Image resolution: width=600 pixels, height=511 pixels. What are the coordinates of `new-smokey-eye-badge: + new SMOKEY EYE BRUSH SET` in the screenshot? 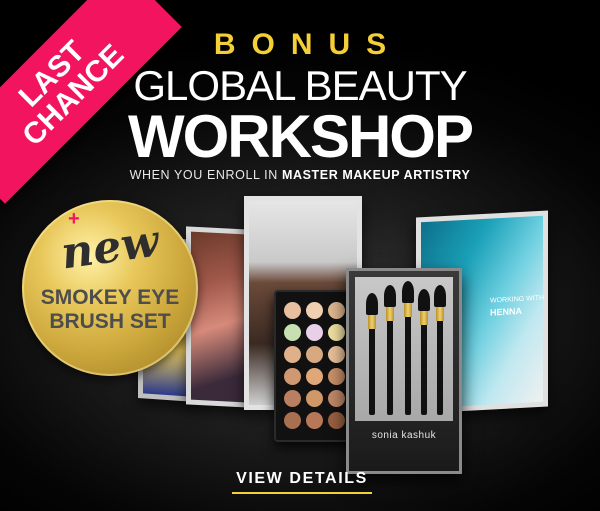 It's located at (110, 288).